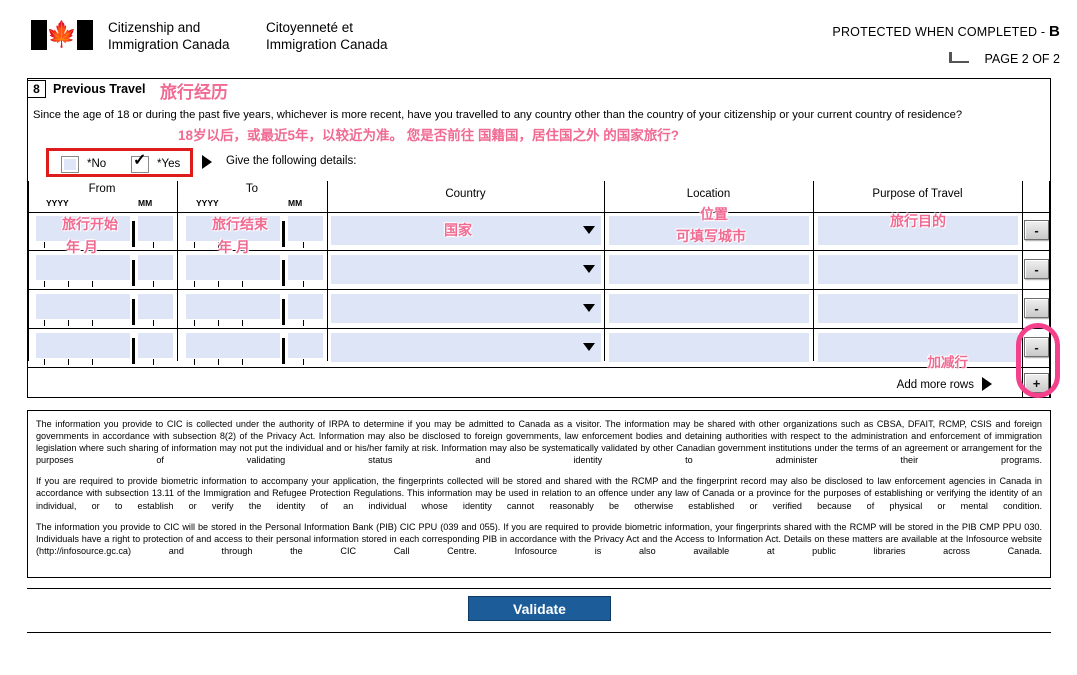 Image resolution: width=1077 pixels, height=675 pixels. What do you see at coordinates (57, 203) in the screenshot?
I see `column-header-from-yyyy: YYYY` at bounding box center [57, 203].